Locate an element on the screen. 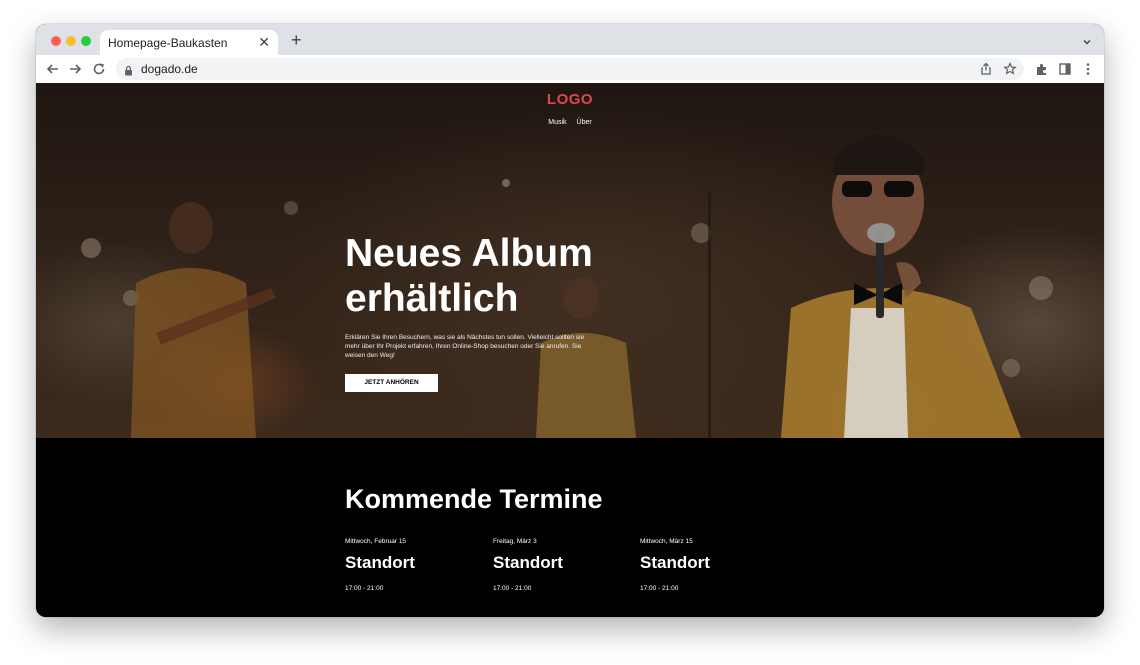 Image resolution: width=1140 pixels, height=665 pixels. bookmark-star-icon is located at coordinates (1010, 69).